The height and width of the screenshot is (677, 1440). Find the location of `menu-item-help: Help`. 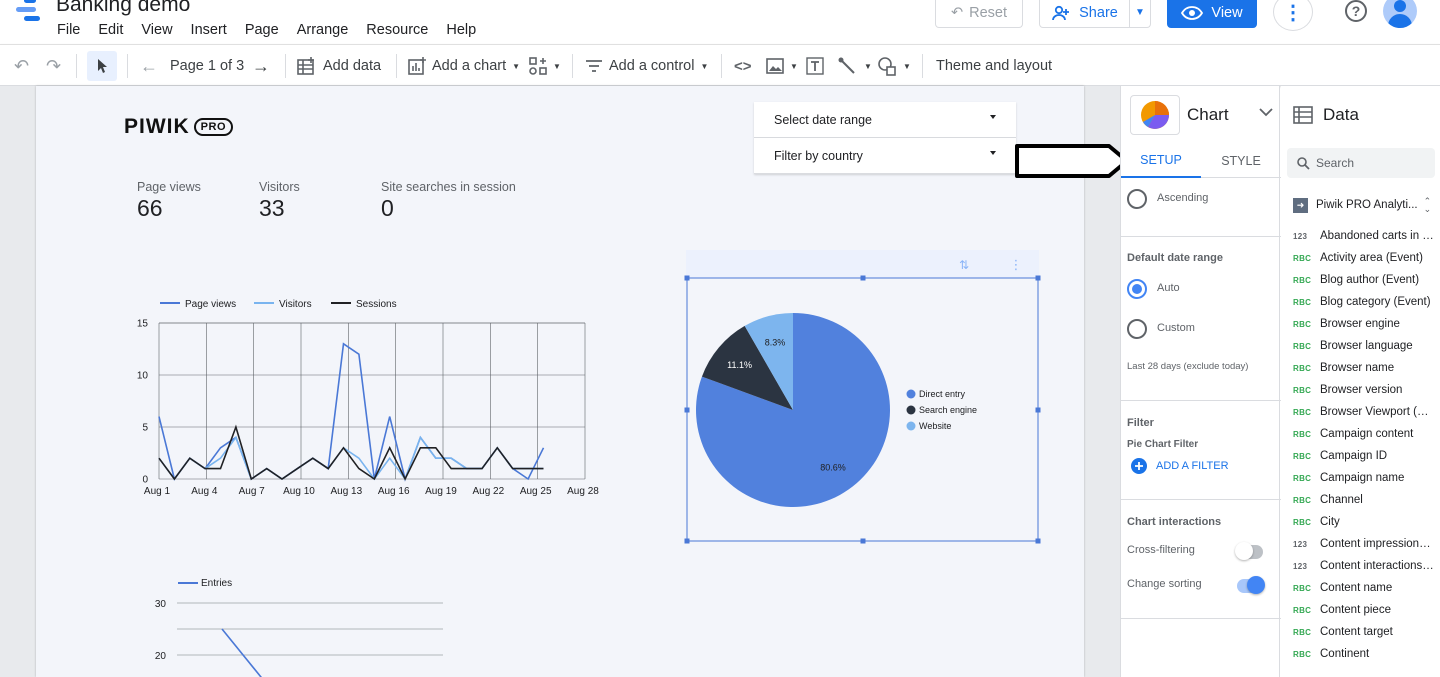

menu-item-help: Help is located at coordinates (461, 30).